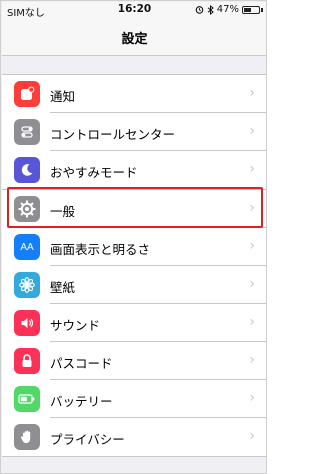  I want to click on battery-cap, so click(262, 9).